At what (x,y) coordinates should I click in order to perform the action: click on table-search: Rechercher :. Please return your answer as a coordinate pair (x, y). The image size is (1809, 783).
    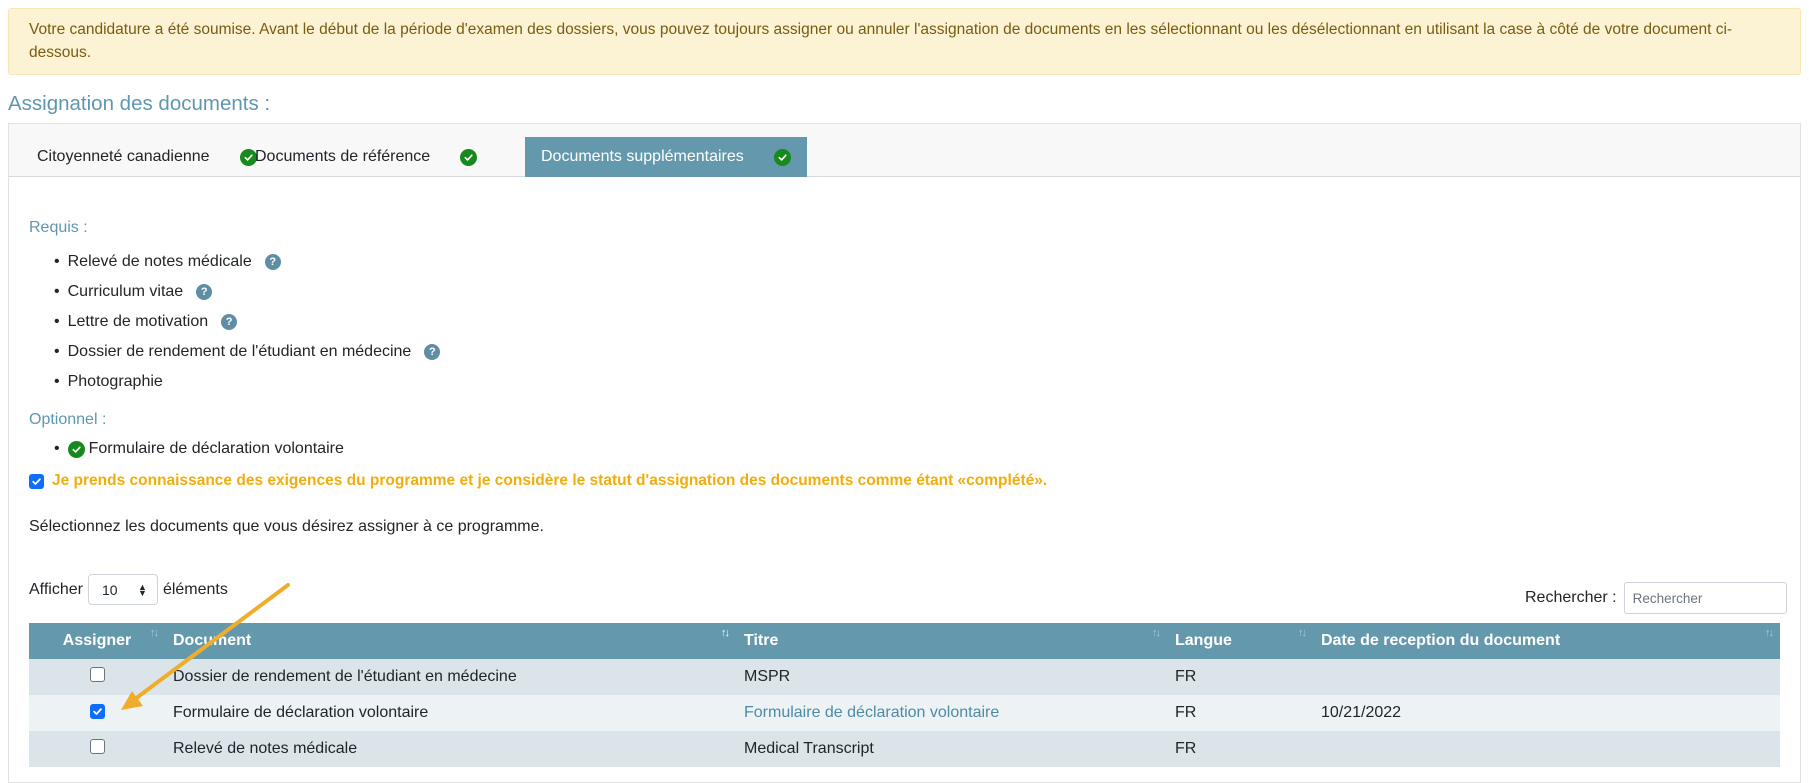
    Looking at the image, I should click on (1656, 598).